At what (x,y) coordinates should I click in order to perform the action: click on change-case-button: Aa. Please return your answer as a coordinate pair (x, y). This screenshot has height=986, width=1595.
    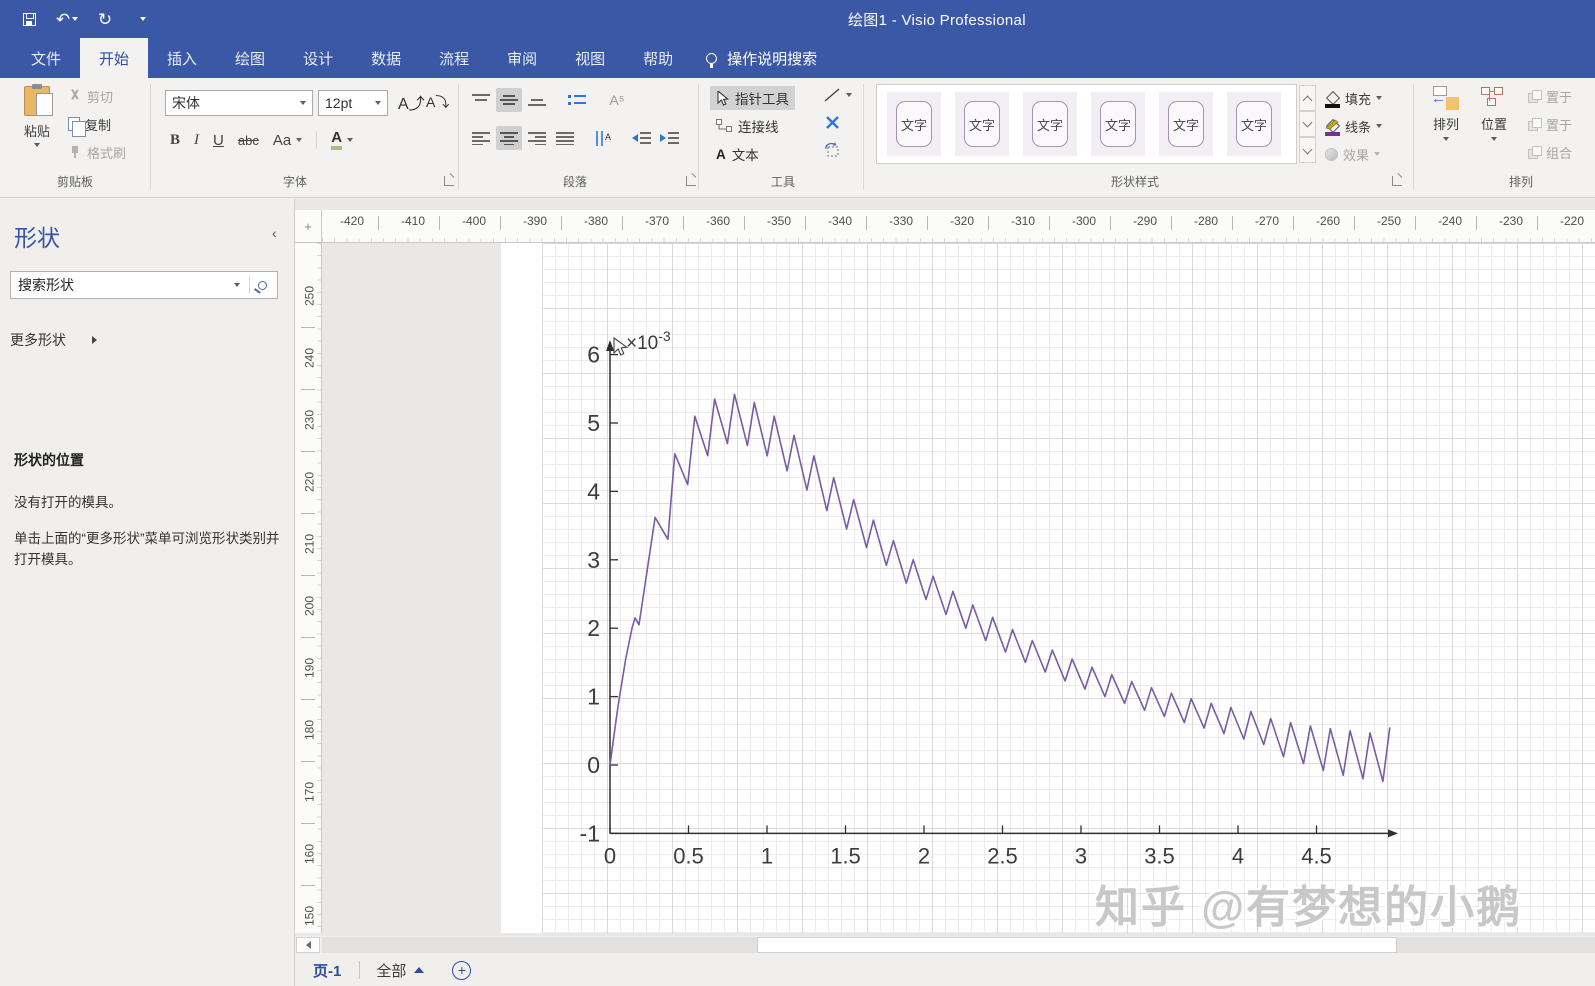
    Looking at the image, I should click on (288, 140).